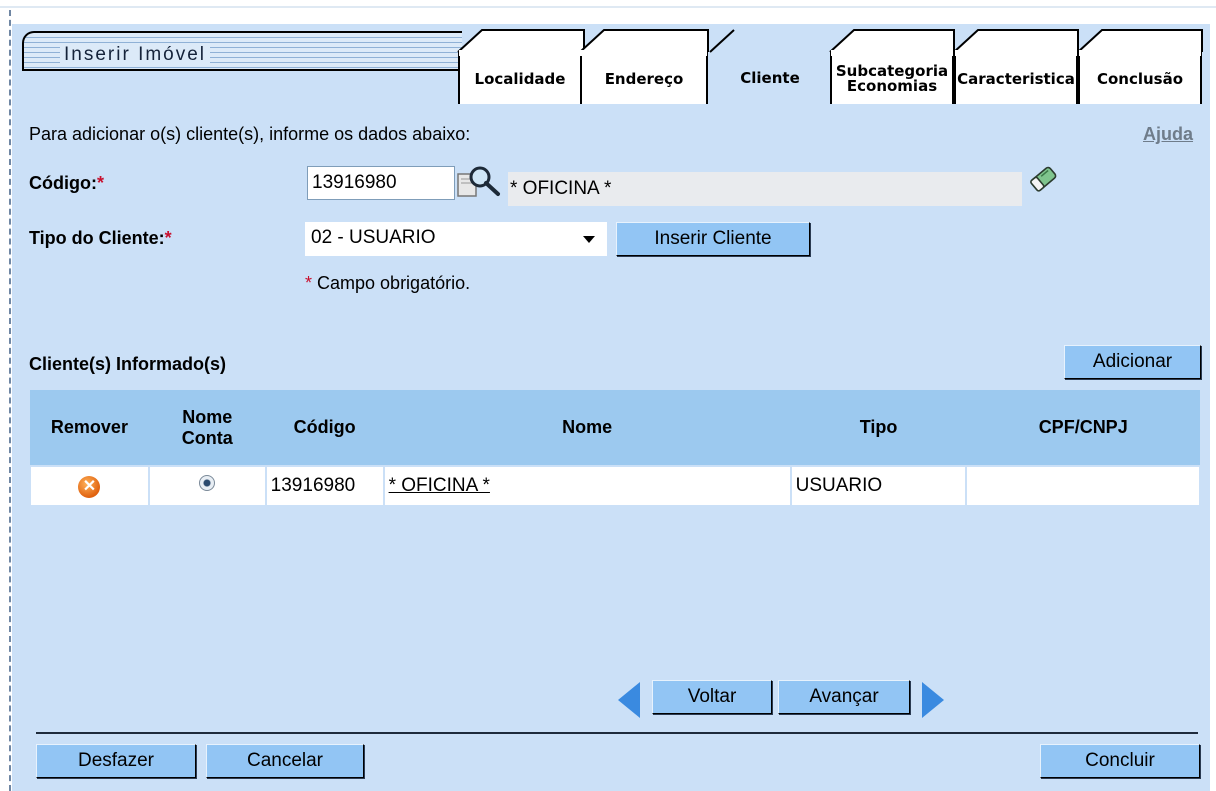  Describe the element at coordinates (207, 483) in the screenshot. I see `radio-selected-icon` at that location.